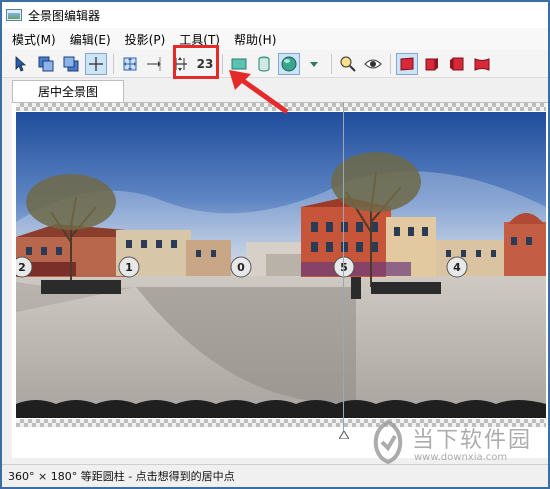 The width and height of the screenshot is (550, 489). I want to click on marker-4: 4, so click(457, 267).